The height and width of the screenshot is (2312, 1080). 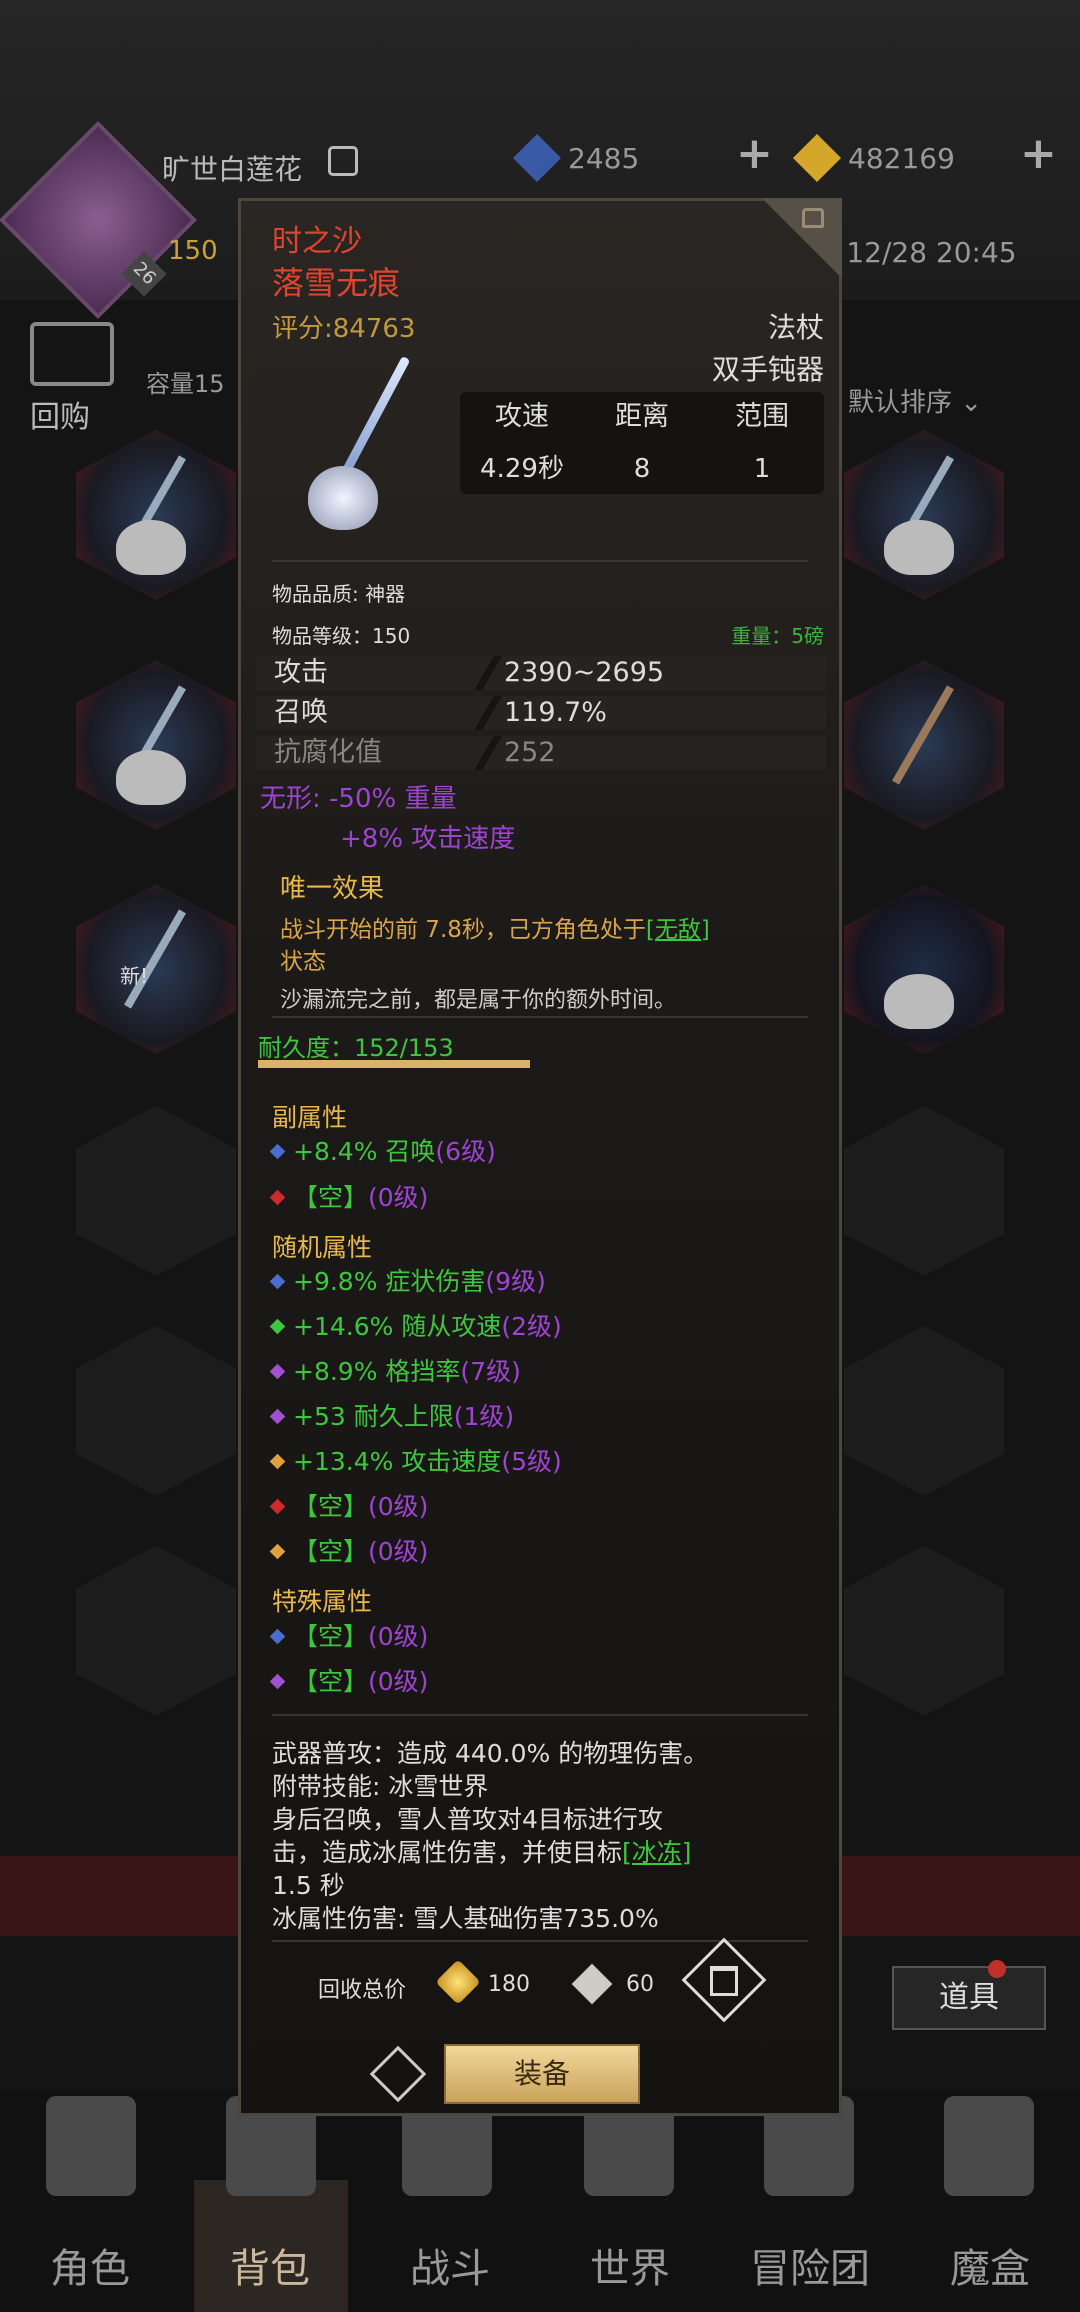 I want to click on gold-gem-icon, so click(x=817, y=158).